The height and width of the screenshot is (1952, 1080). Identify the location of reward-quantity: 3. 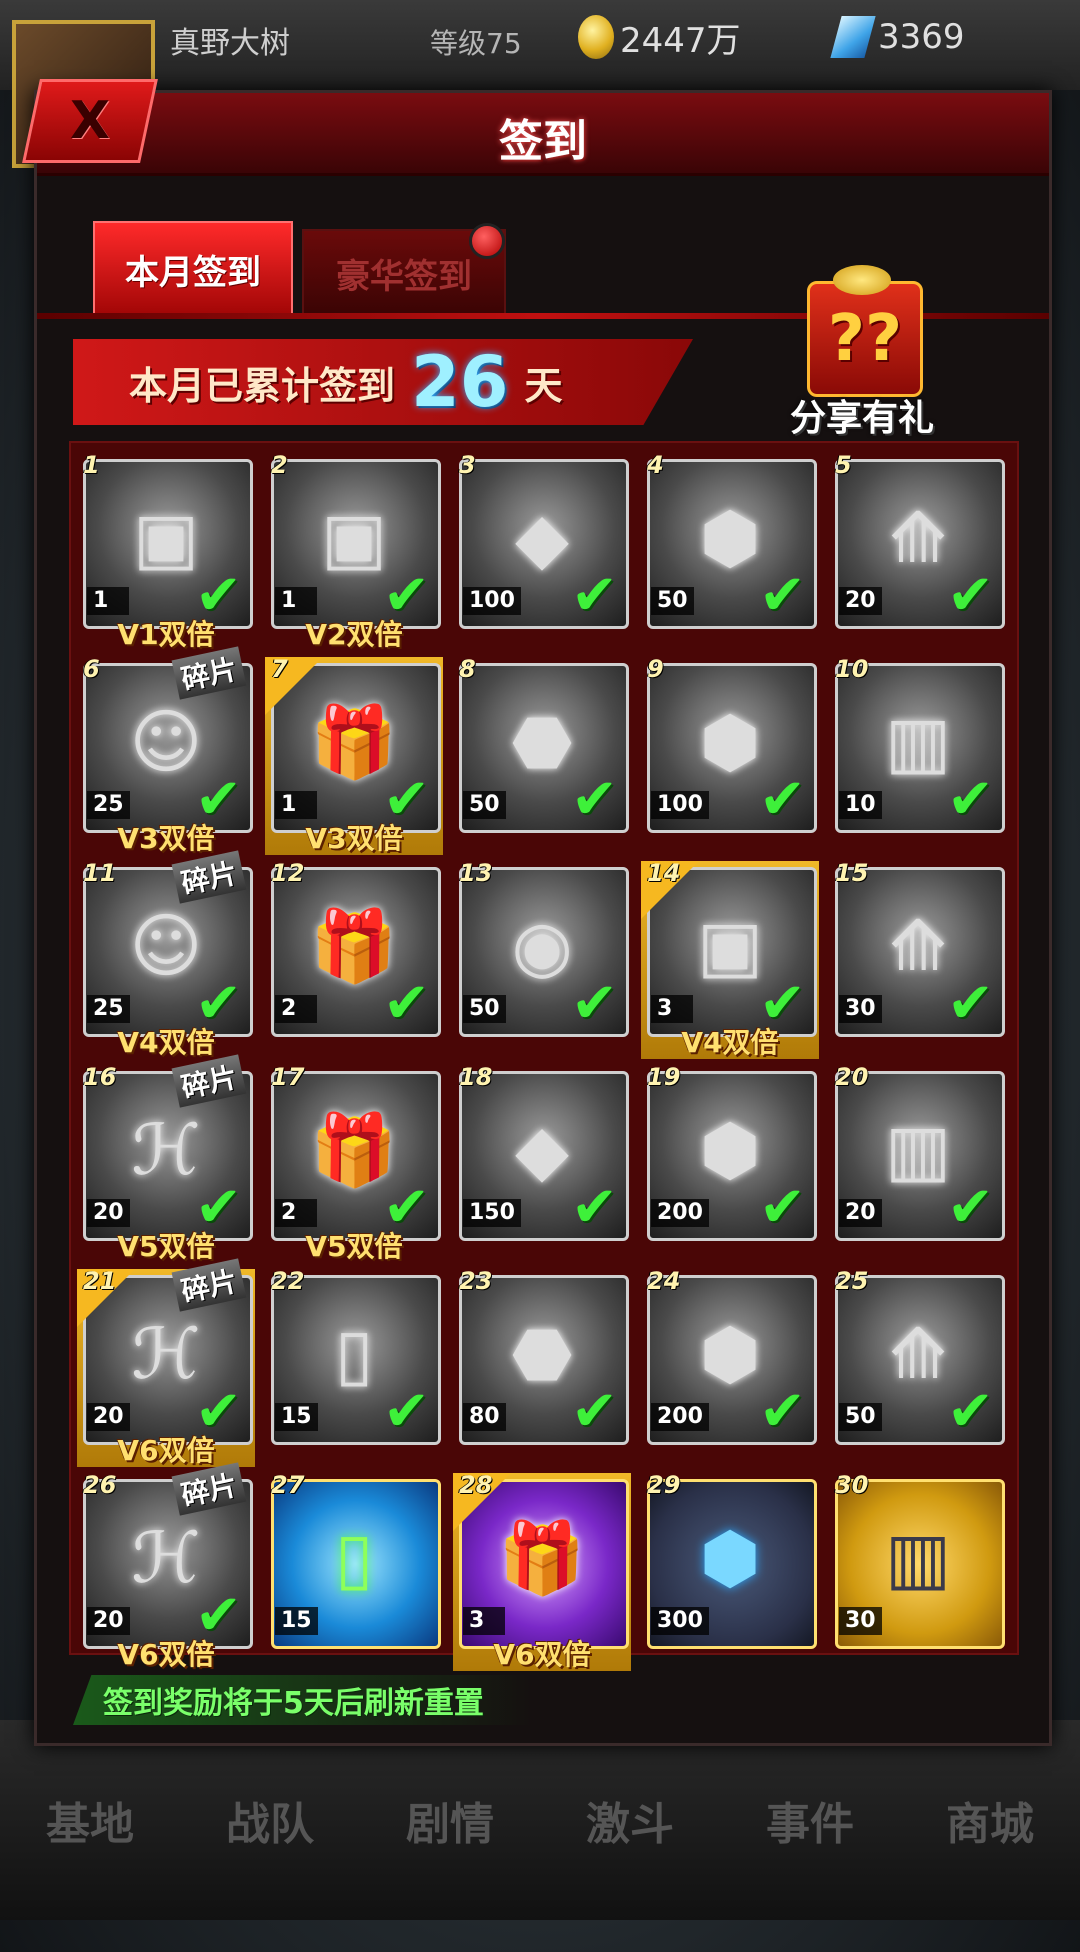
(484, 1621).